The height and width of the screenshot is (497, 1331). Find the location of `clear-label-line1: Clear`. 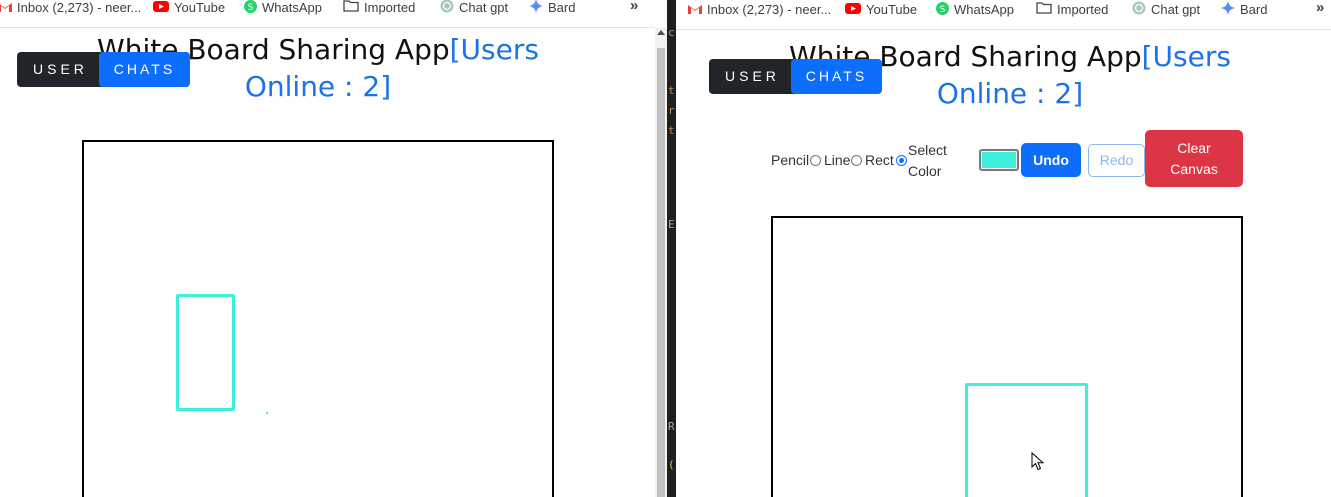

clear-label-line1: Clear is located at coordinates (1194, 148).